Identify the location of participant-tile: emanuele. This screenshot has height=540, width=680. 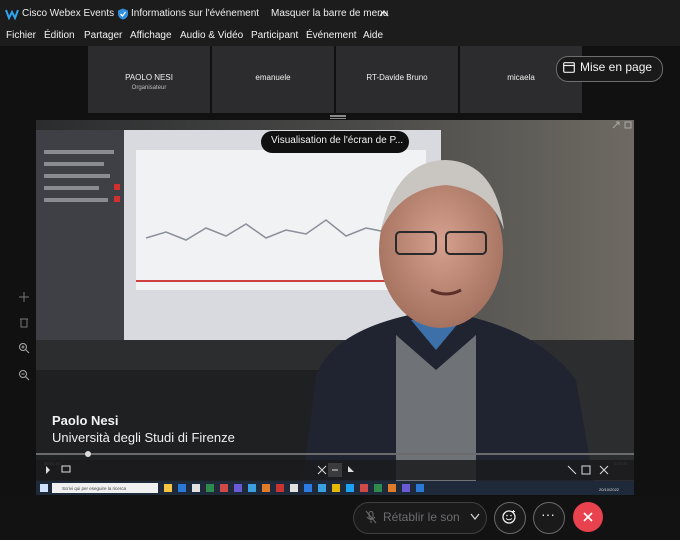
(273, 79).